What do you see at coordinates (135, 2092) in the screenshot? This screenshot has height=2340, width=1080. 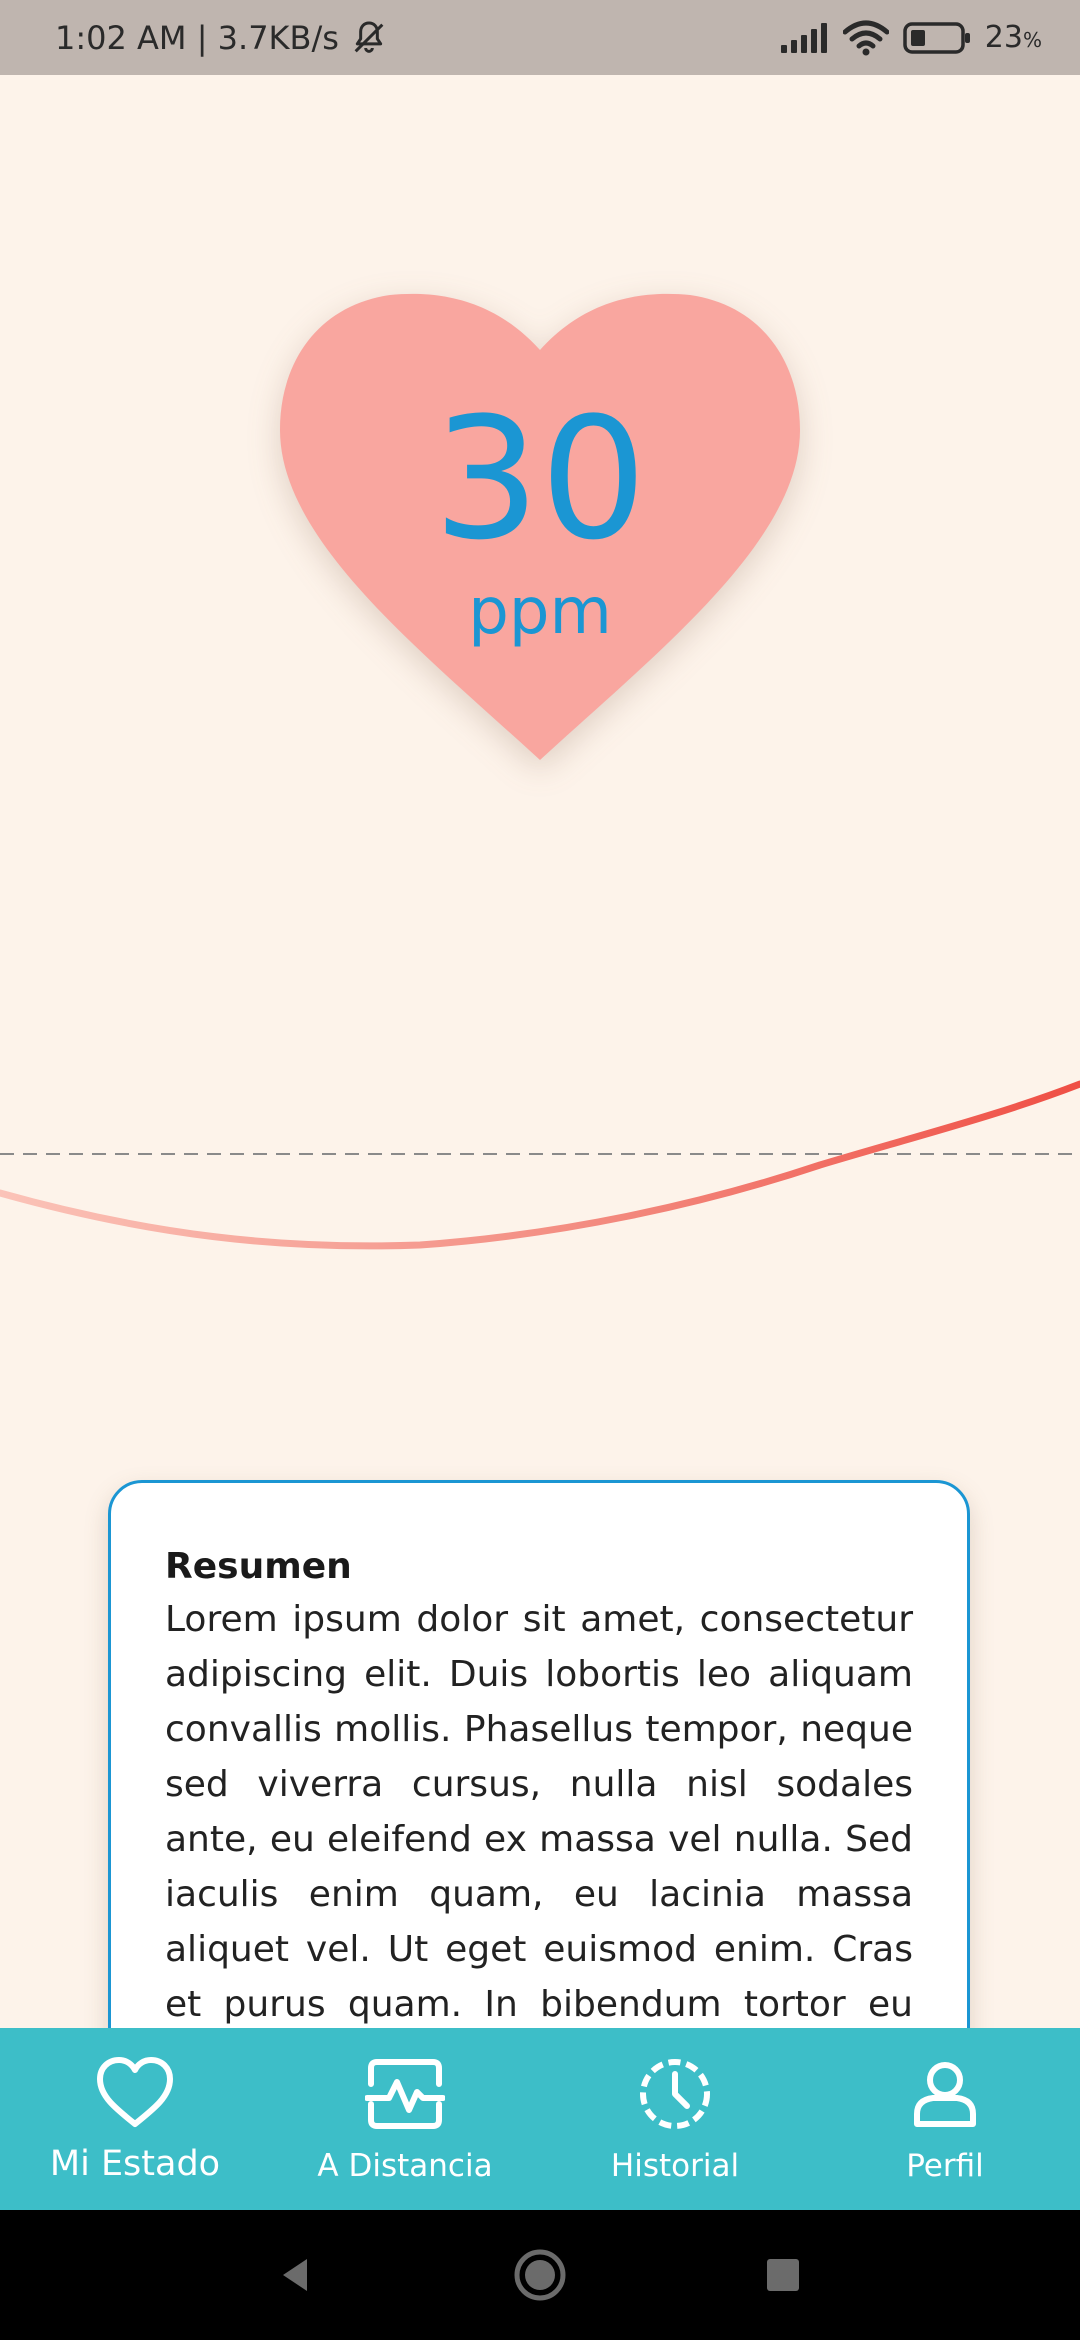 I see `heart-icon` at bounding box center [135, 2092].